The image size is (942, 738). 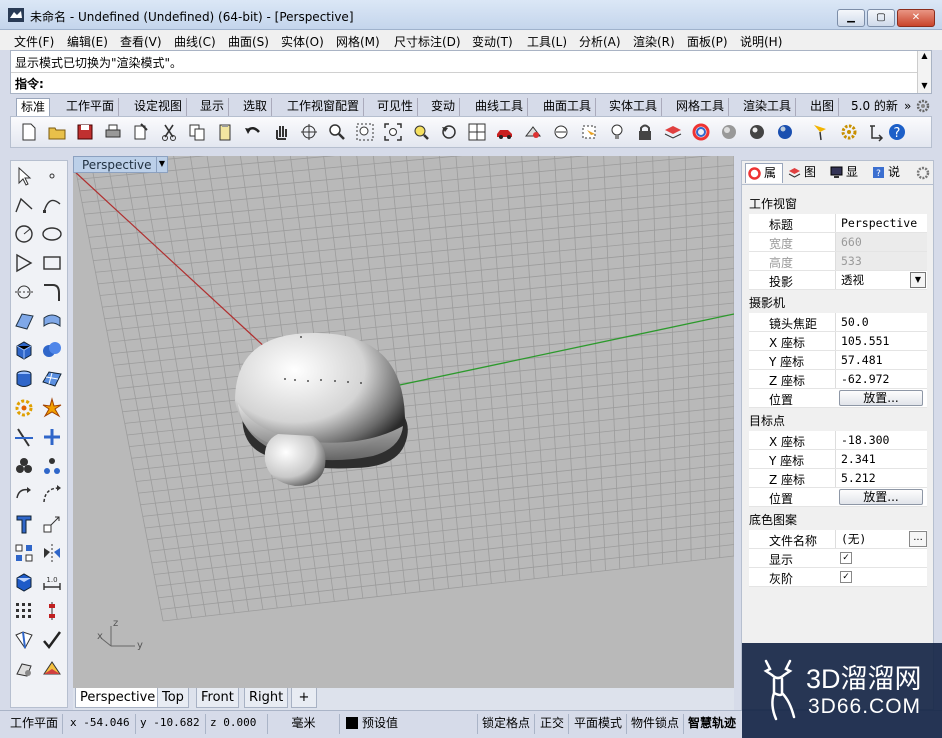 I want to click on tab-set-view: 设定视图, so click(x=159, y=107).